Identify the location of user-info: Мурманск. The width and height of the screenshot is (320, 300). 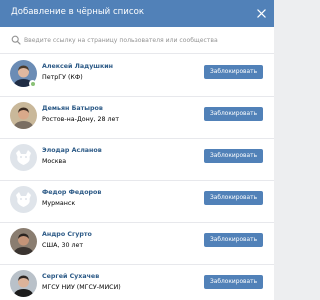
(59, 203).